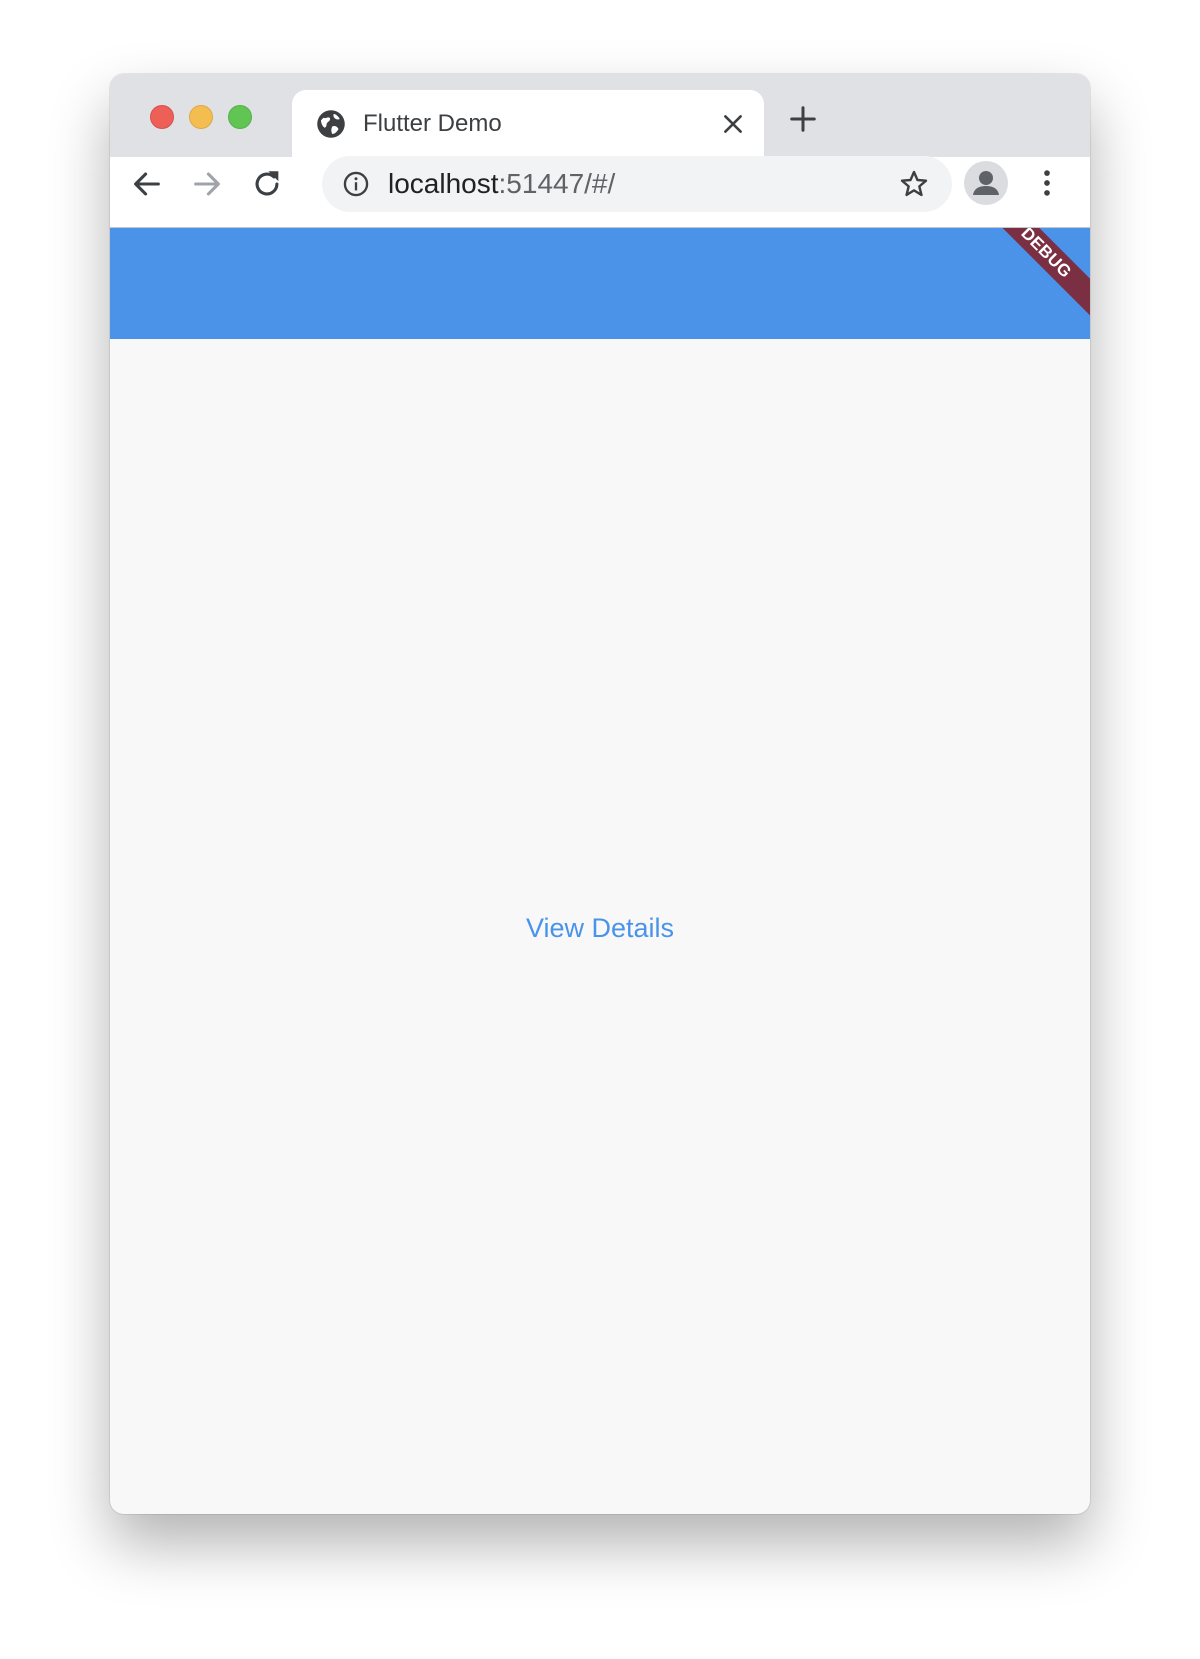 The height and width of the screenshot is (1659, 1200). I want to click on minimize-window-button, so click(201, 117).